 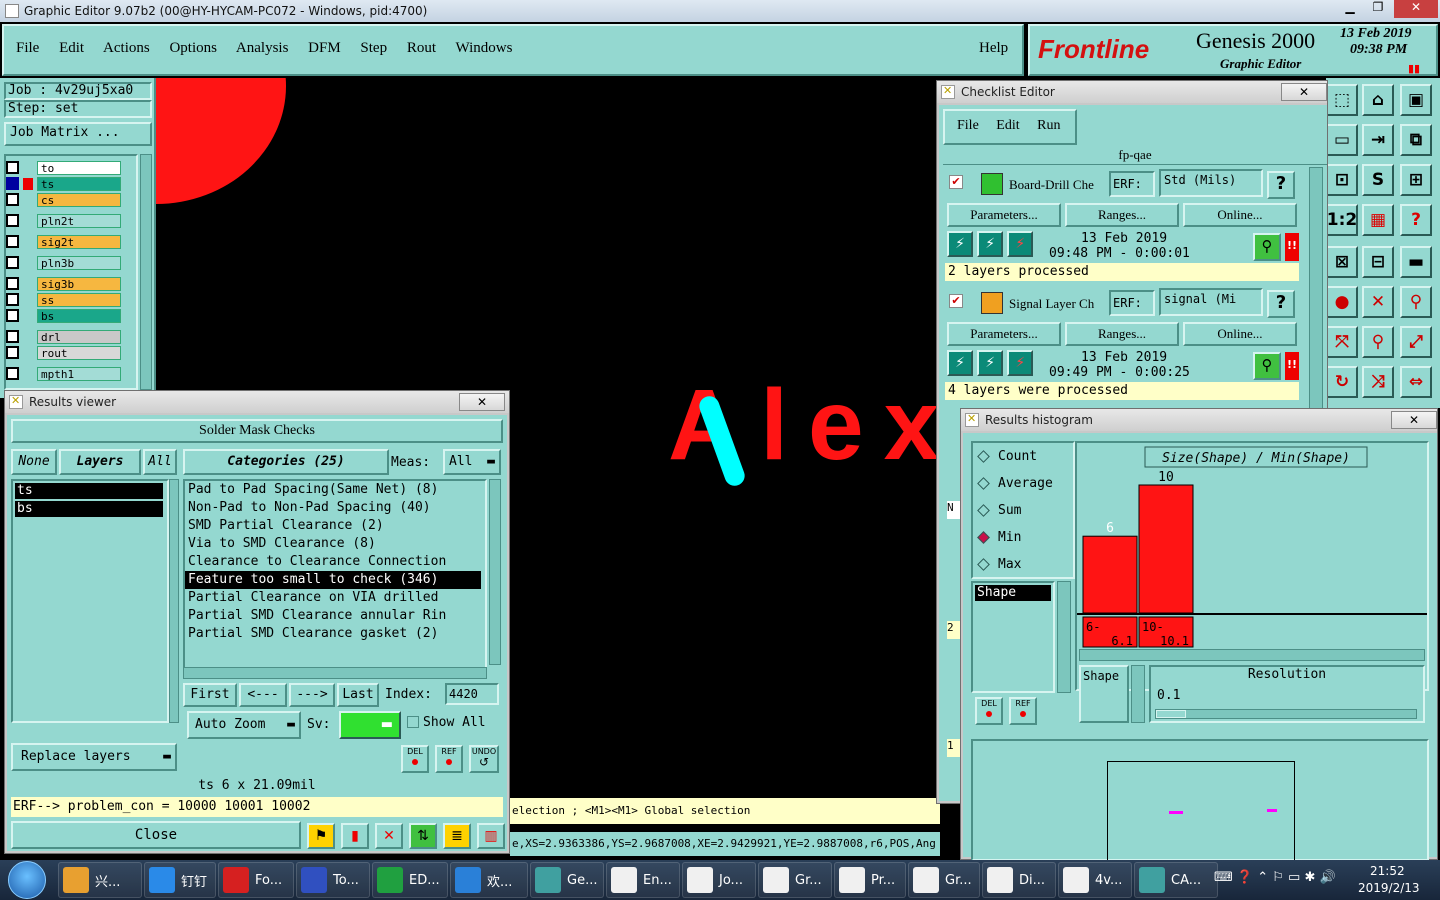 I want to click on toolbar-tool-23-icon: ⇔, so click(x=1416, y=382).